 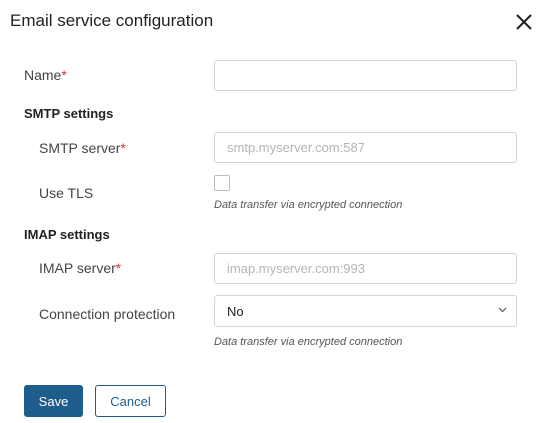 What do you see at coordinates (308, 205) in the screenshot?
I see `use-tls-hint: Data transfer via encrypted connection` at bounding box center [308, 205].